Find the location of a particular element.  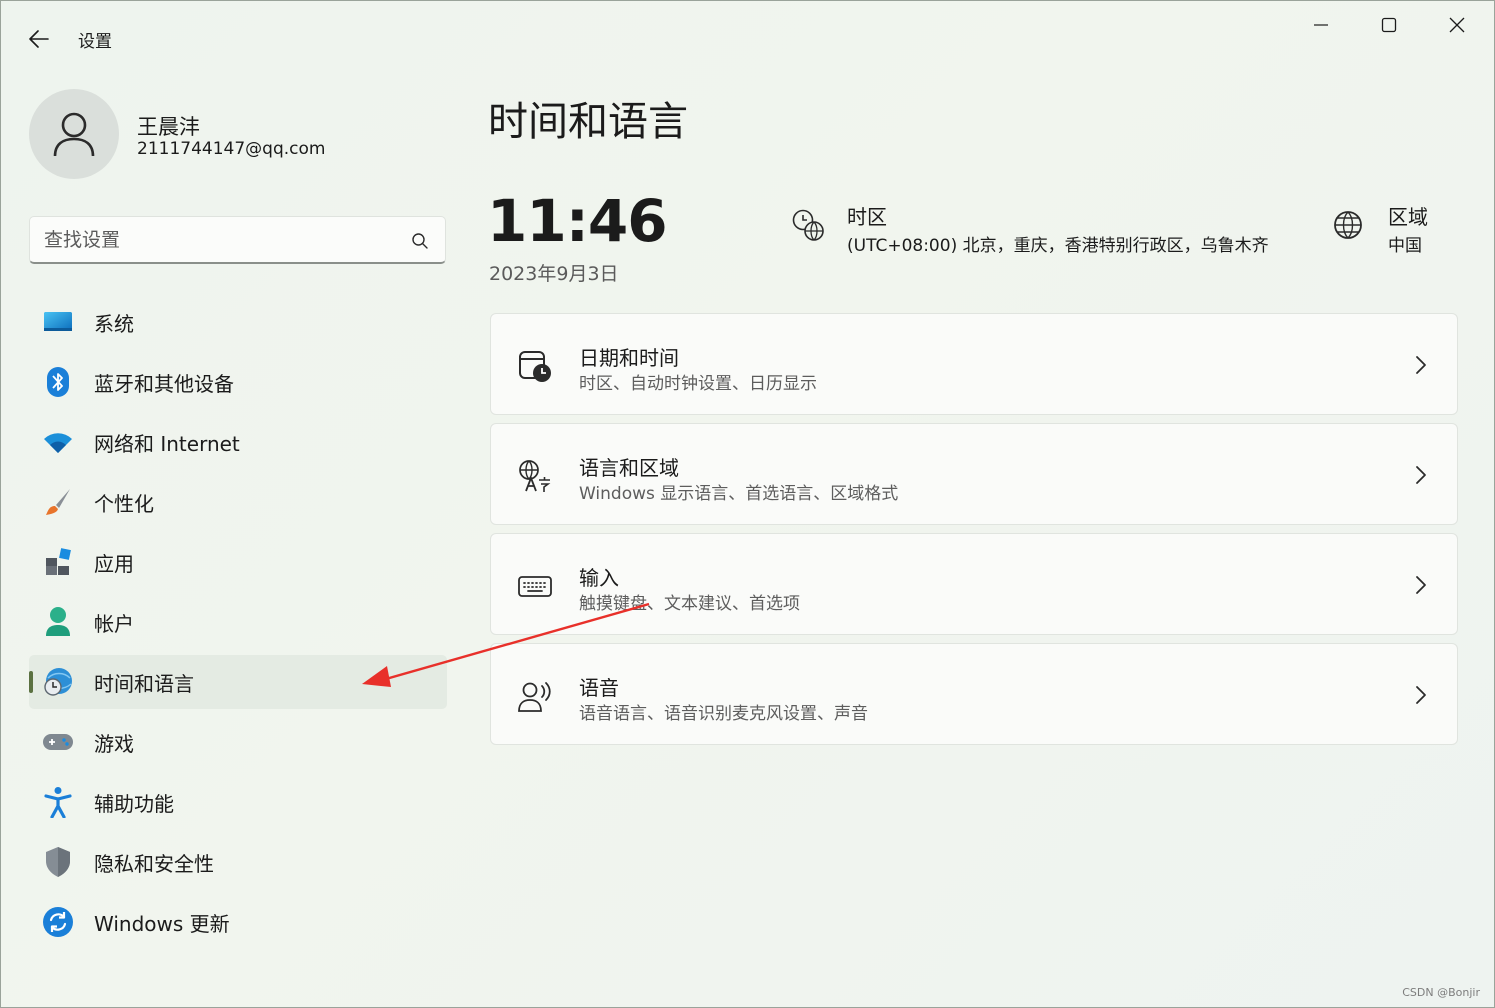

back-arrow-icon is located at coordinates (39, 39).